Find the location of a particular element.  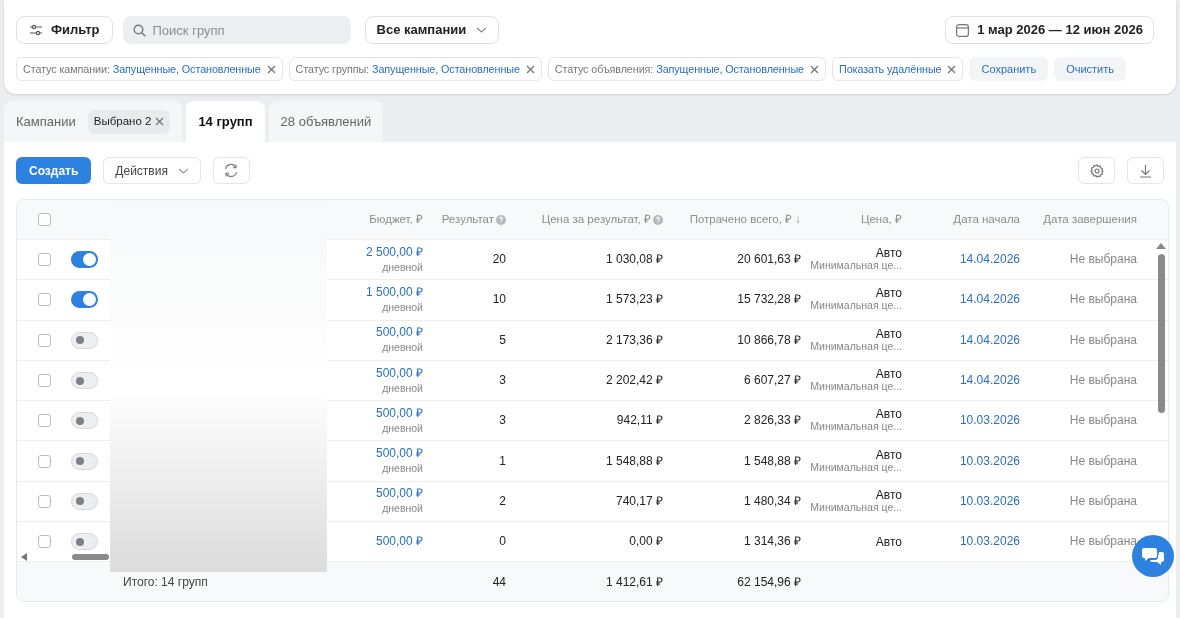

search-field: Поиск групп is located at coordinates (236, 30).